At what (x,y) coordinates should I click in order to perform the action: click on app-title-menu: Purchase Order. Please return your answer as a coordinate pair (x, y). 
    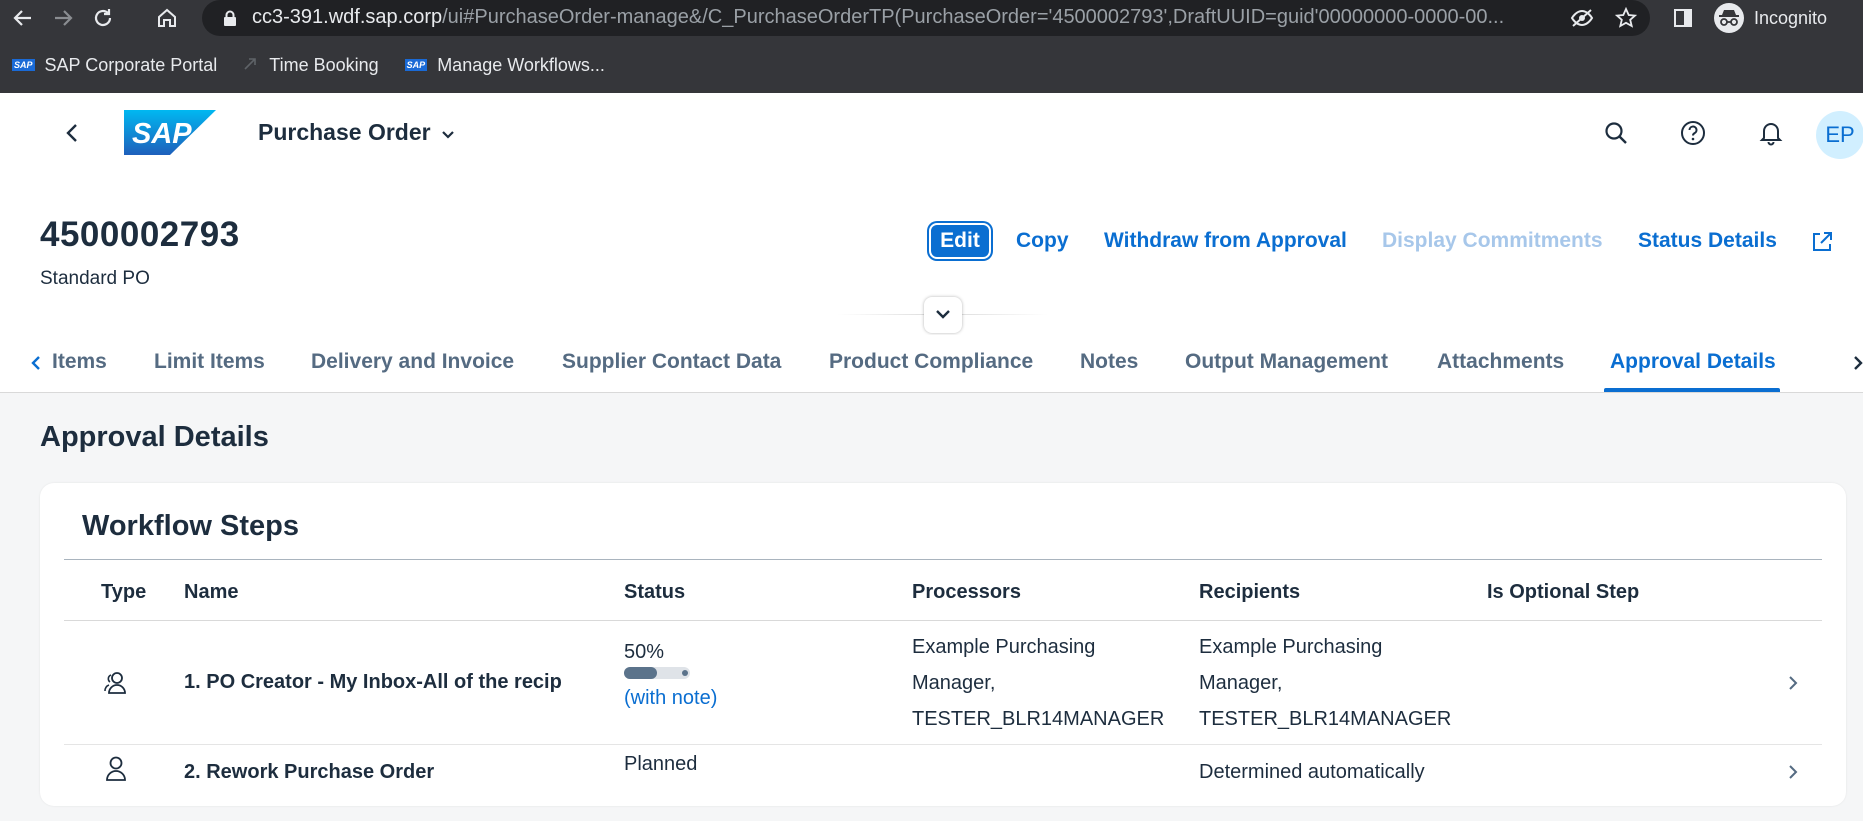
    Looking at the image, I should click on (356, 132).